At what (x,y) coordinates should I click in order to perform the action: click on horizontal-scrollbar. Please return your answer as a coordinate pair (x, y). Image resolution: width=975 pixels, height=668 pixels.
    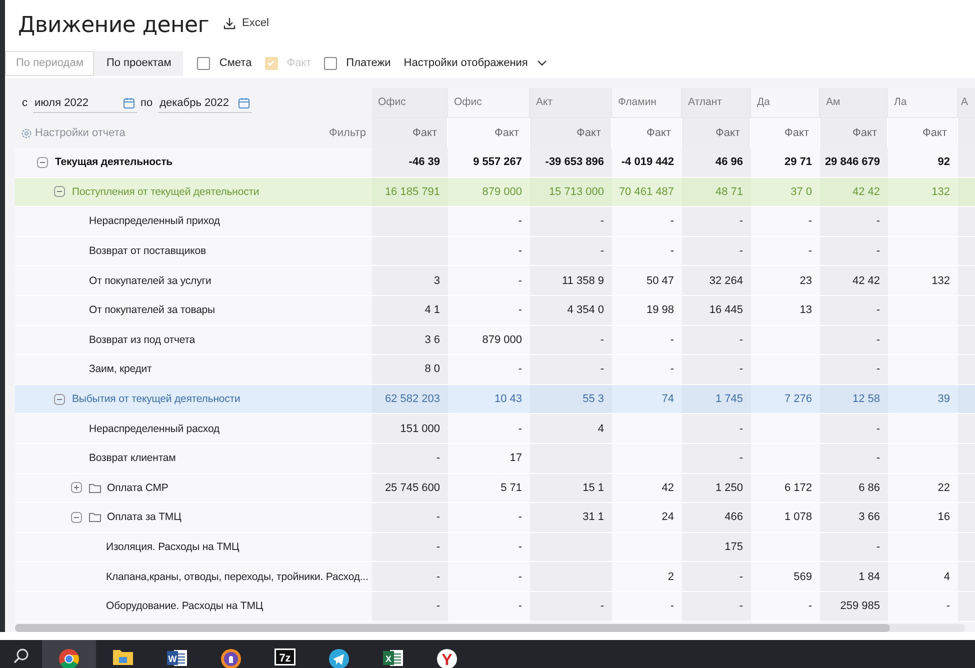
    Looking at the image, I should click on (490, 628).